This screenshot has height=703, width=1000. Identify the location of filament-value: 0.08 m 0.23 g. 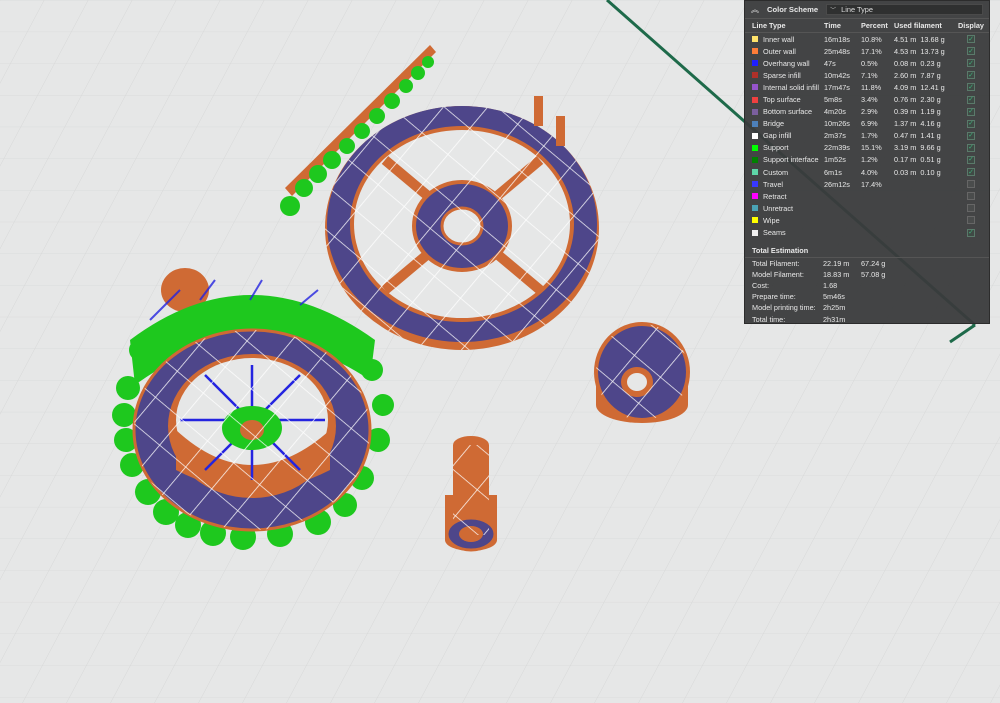
(925, 63).